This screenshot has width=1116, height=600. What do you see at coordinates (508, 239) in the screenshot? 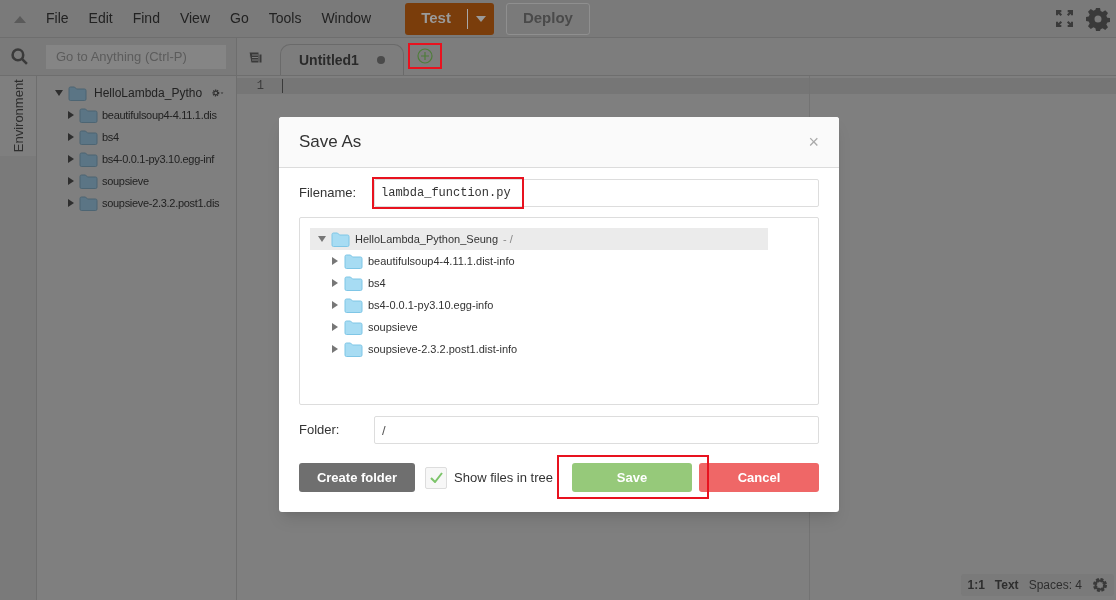
I see `path-label: - /` at bounding box center [508, 239].